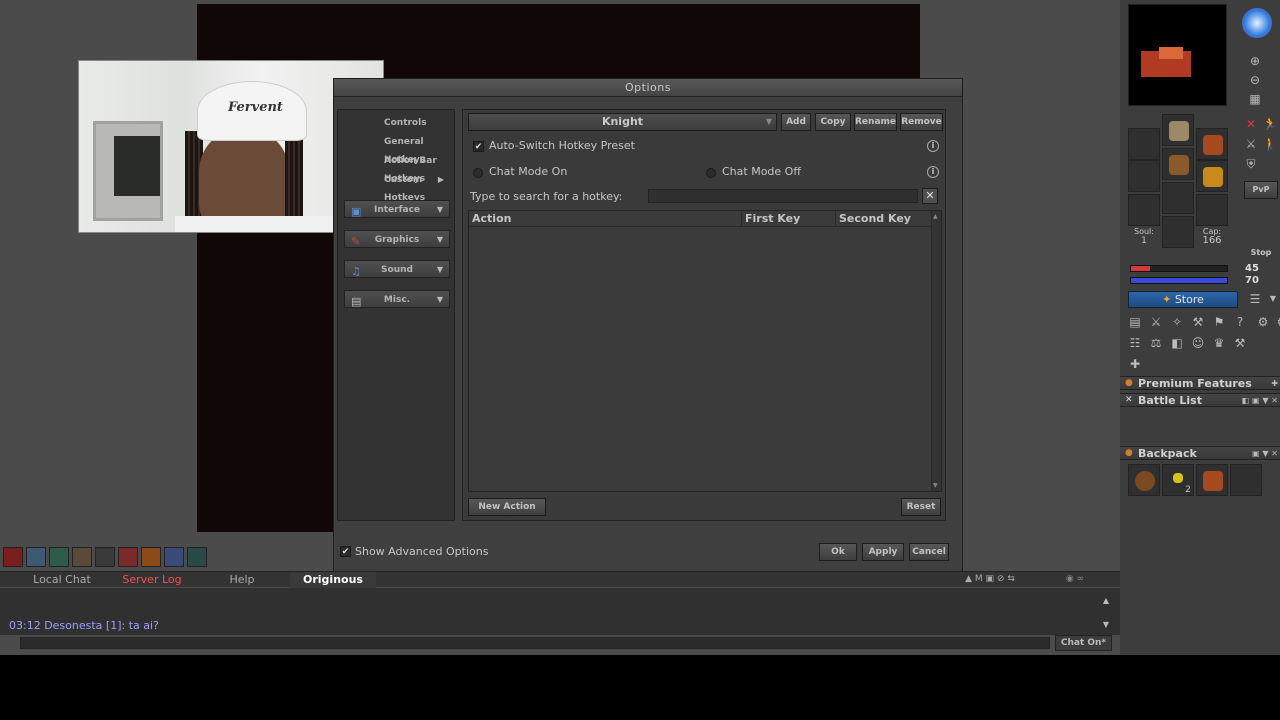  I want to click on clear-search-button: ✕, so click(930, 196).